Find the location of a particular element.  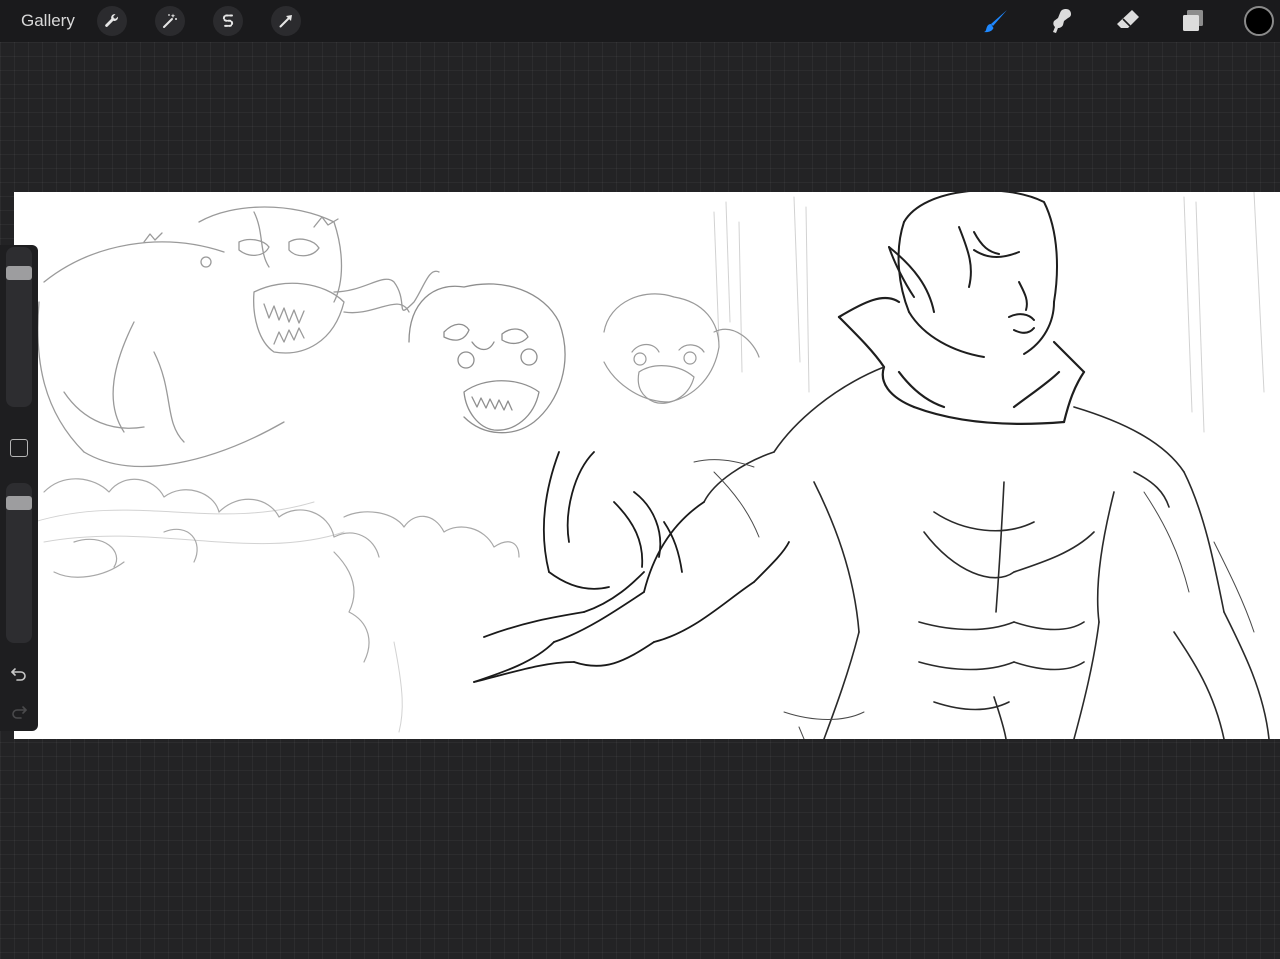

magic-wand-icon is located at coordinates (170, 20).